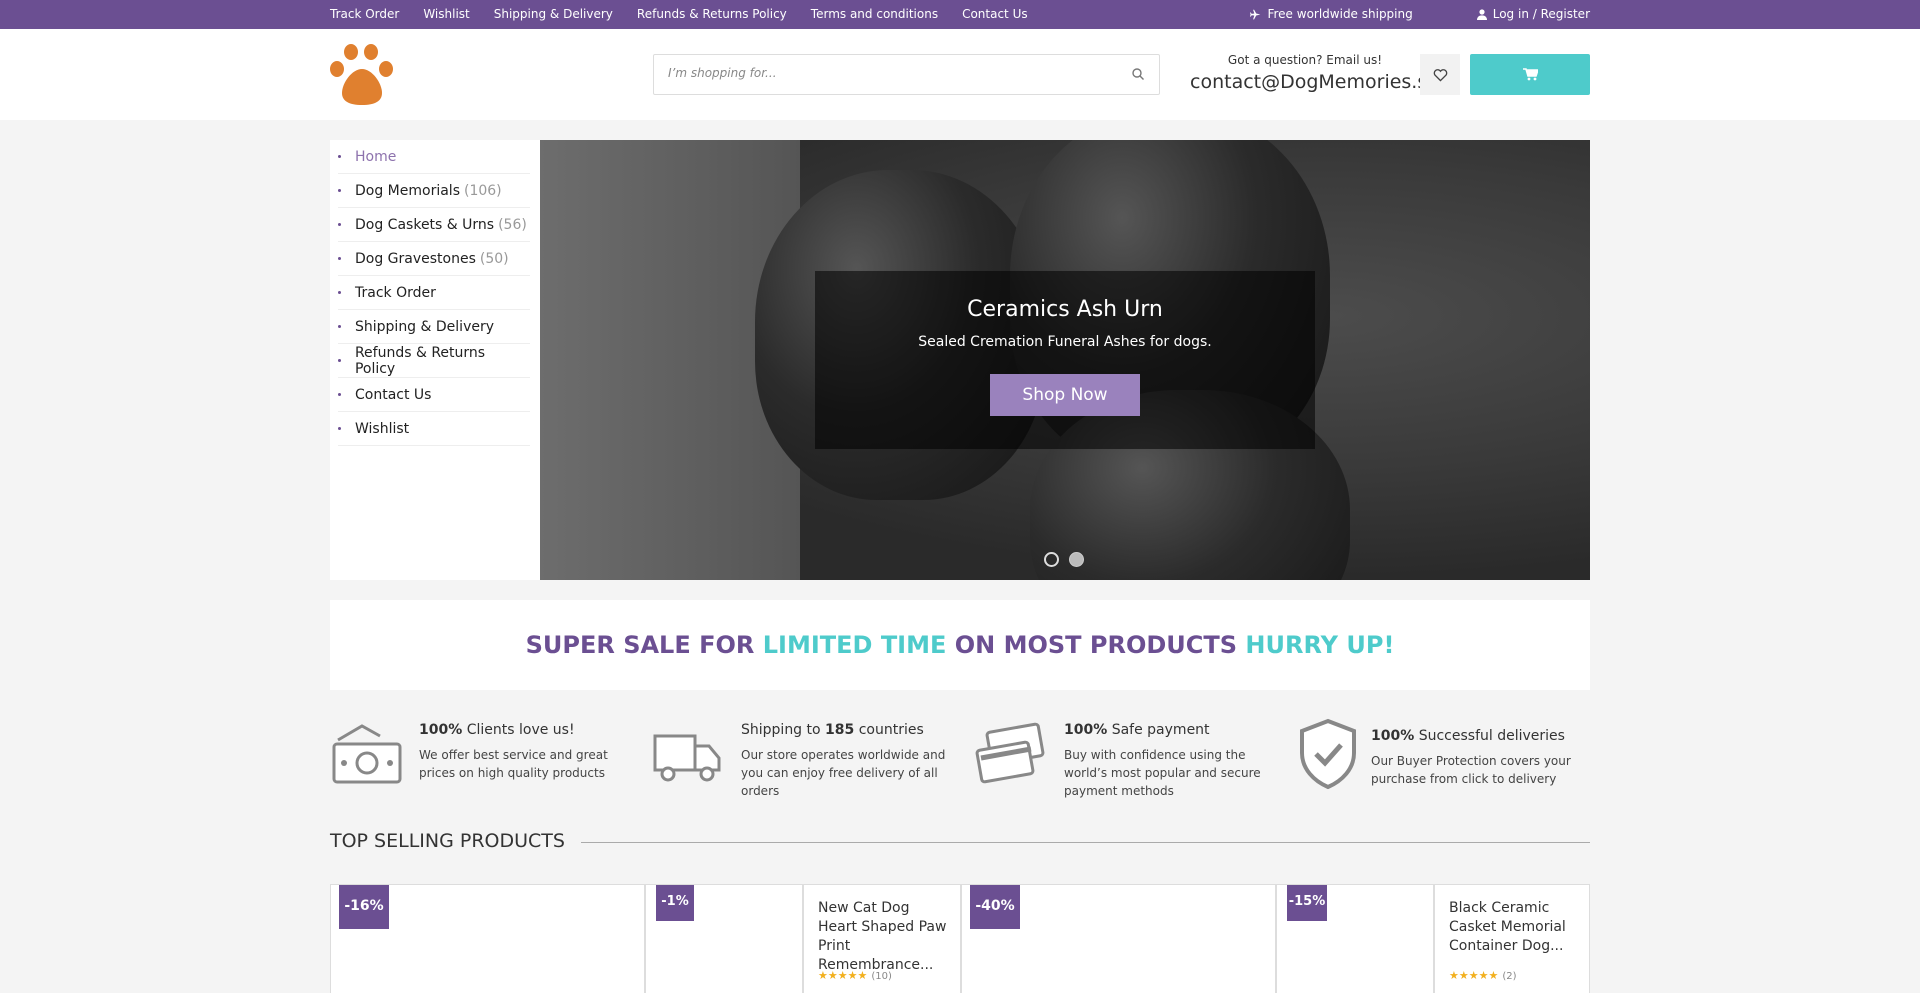 This screenshot has width=1920, height=993. Describe the element at coordinates (434, 191) in the screenshot. I see `sidebar-item-dog-memorials: Dog Memorials (106)` at that location.